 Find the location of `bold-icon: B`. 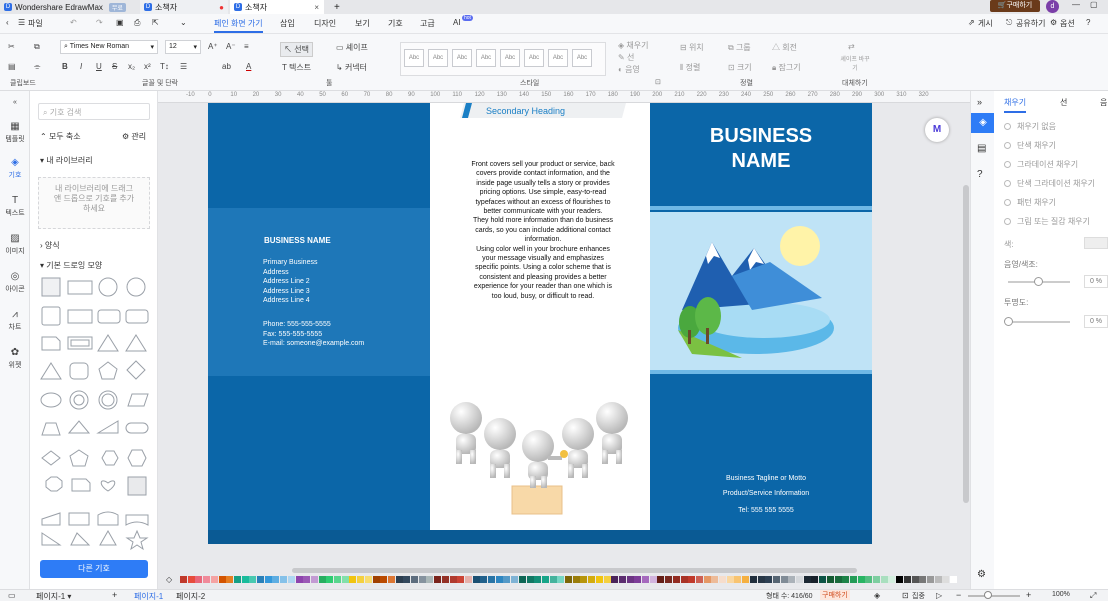

bold-icon: B is located at coordinates (65, 66).